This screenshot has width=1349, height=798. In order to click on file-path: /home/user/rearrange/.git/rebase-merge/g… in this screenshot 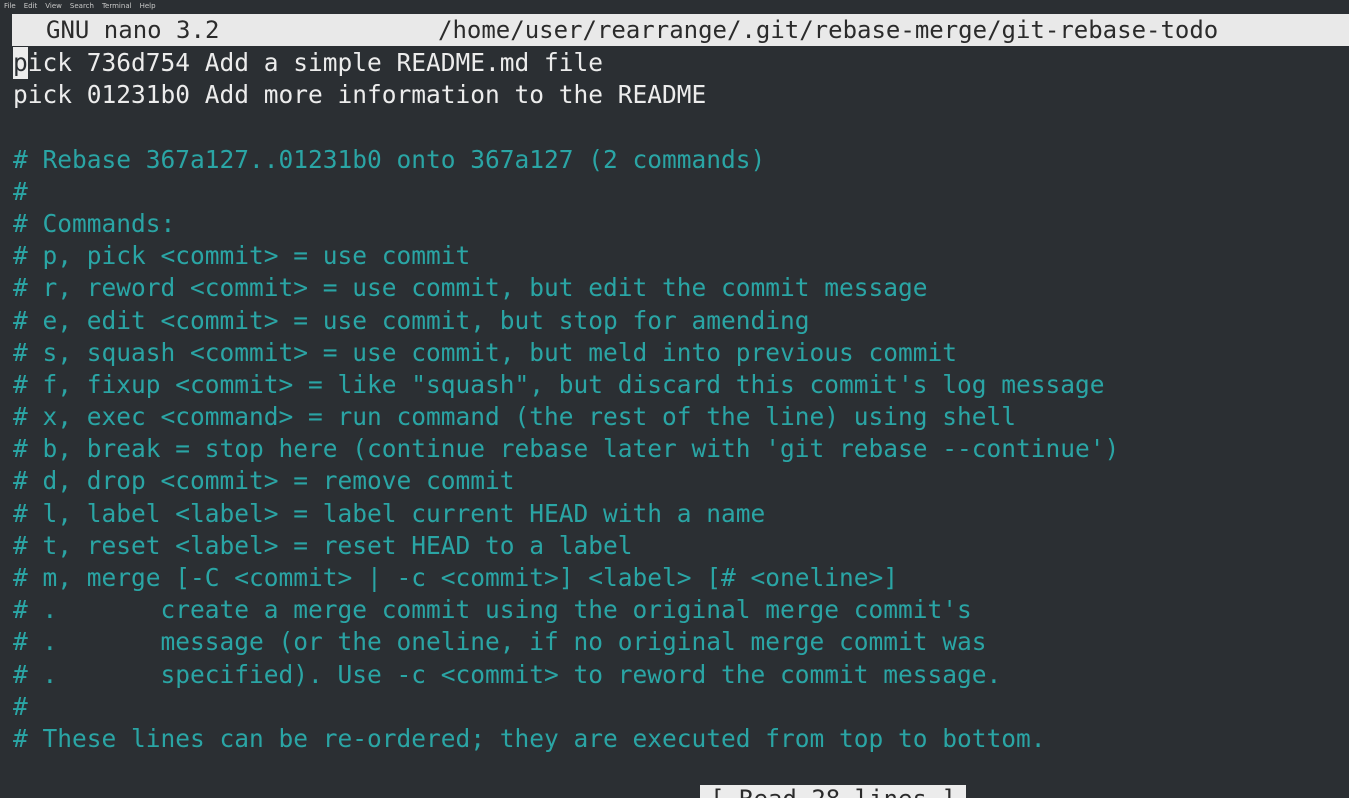, I will do `click(828, 30)`.